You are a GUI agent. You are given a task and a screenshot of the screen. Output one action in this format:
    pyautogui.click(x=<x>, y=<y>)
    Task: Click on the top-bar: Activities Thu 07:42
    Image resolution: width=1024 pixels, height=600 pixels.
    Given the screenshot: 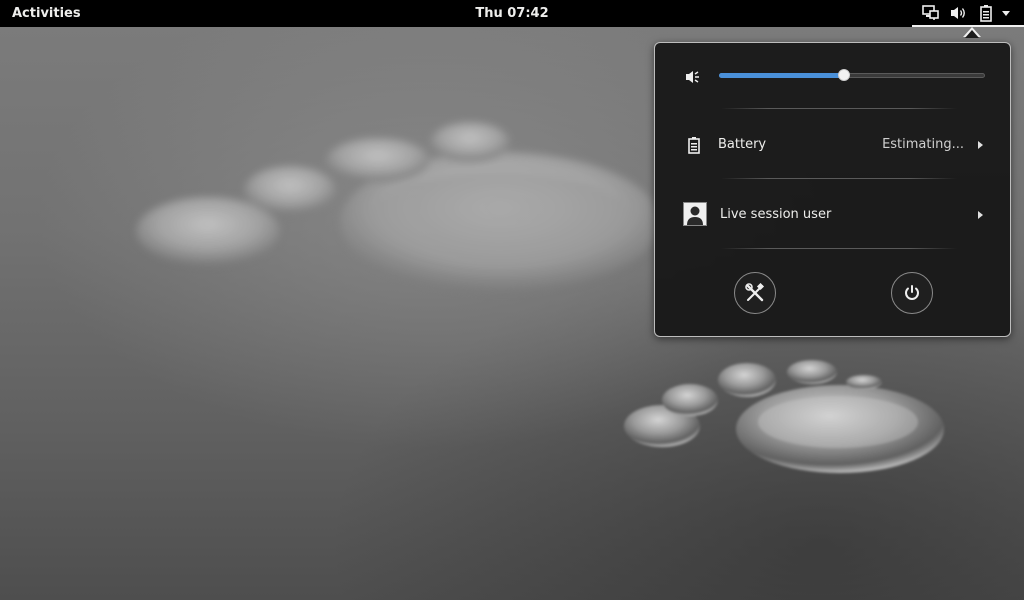 What is the action you would take?
    pyautogui.click(x=512, y=13)
    